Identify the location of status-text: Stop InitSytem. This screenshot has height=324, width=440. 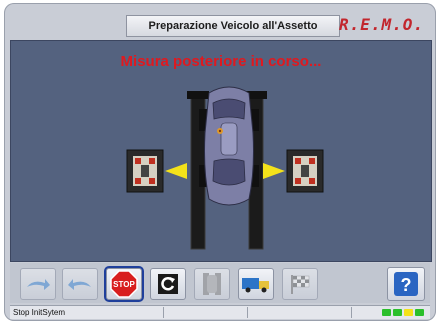
(87, 312).